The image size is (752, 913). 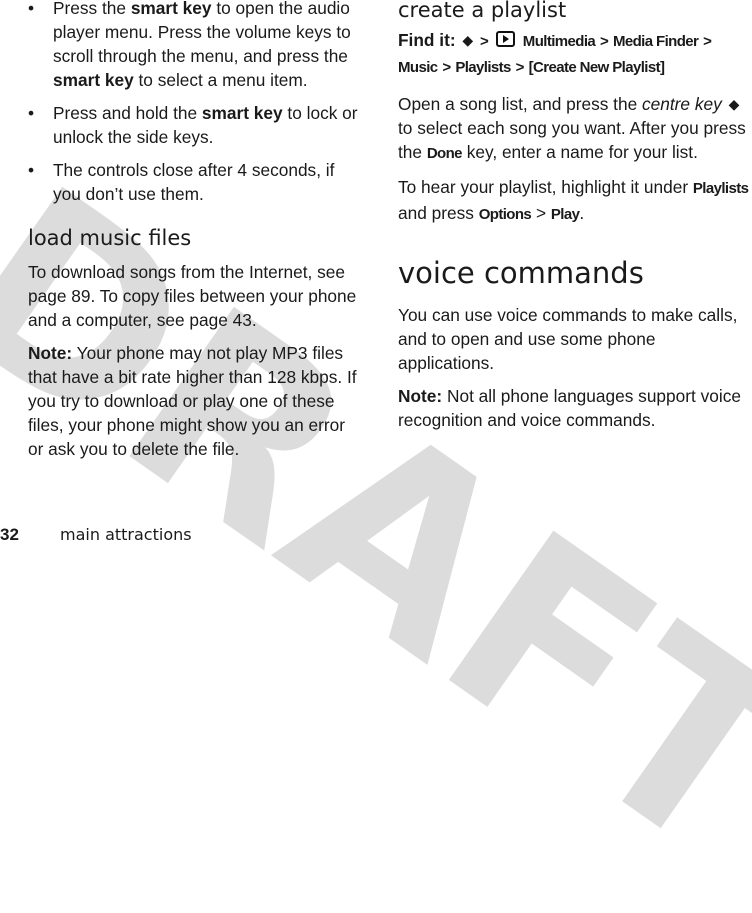 What do you see at coordinates (520, 104) in the screenshot?
I see `text: Open a song list, and press the` at bounding box center [520, 104].